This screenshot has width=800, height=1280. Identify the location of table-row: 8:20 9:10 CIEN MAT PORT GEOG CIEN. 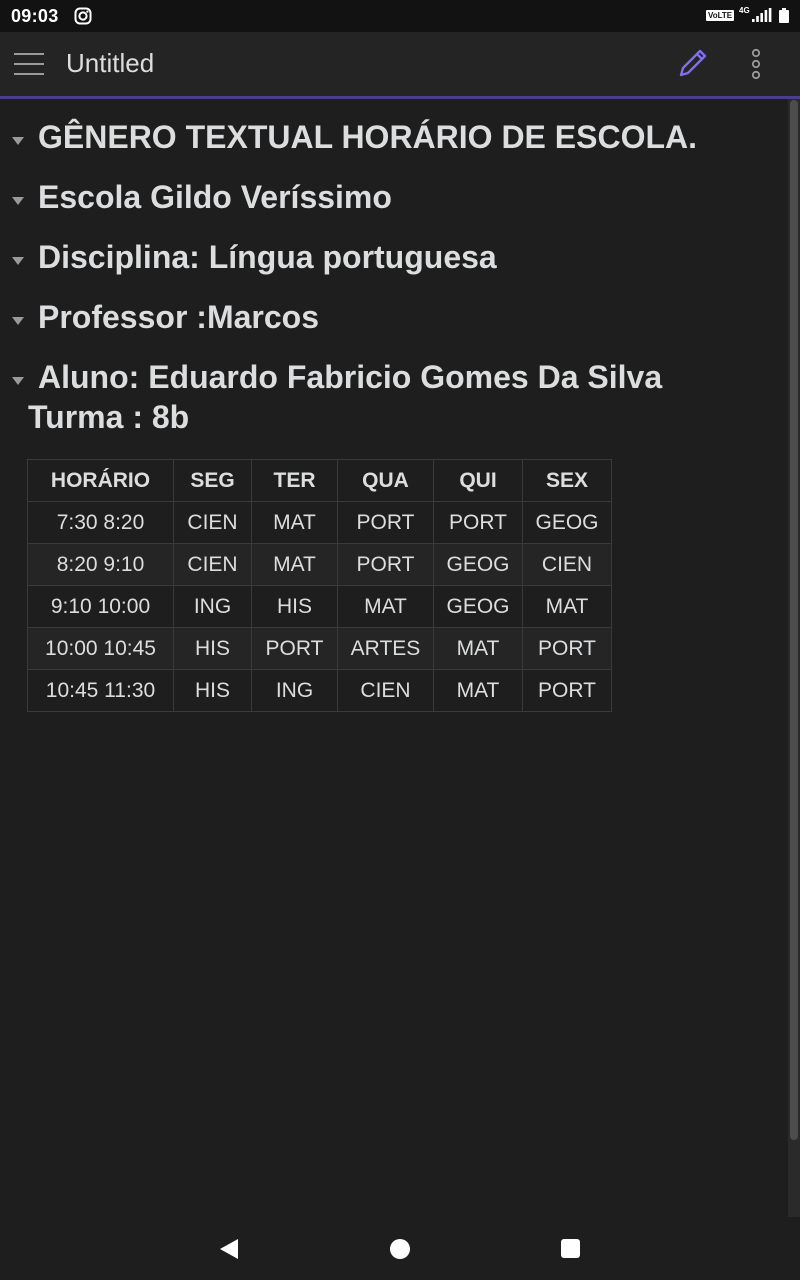
(319, 564).